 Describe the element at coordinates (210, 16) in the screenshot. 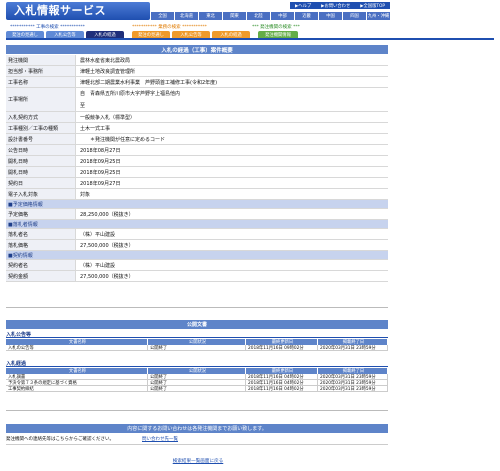

I see `region-tab-tohoku: 東北` at that location.